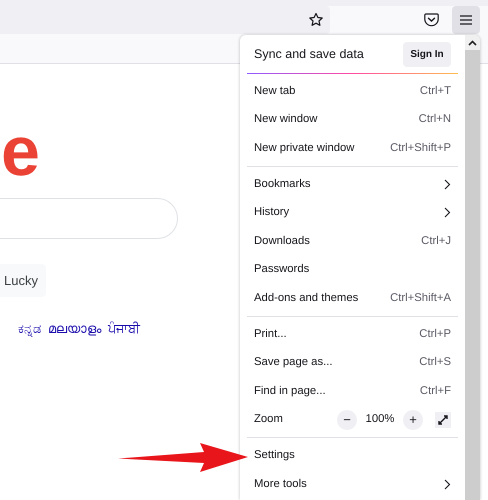 This screenshot has width=488, height=500. Describe the element at coordinates (124, 328) in the screenshot. I see `language-link: ਪੰਜਾਬੀ` at that location.